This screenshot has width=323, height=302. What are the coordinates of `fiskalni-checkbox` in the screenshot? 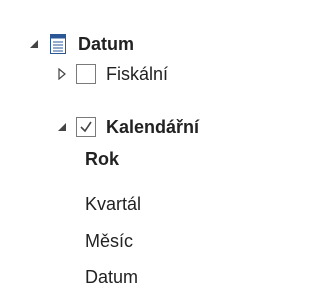 It's located at (86, 74).